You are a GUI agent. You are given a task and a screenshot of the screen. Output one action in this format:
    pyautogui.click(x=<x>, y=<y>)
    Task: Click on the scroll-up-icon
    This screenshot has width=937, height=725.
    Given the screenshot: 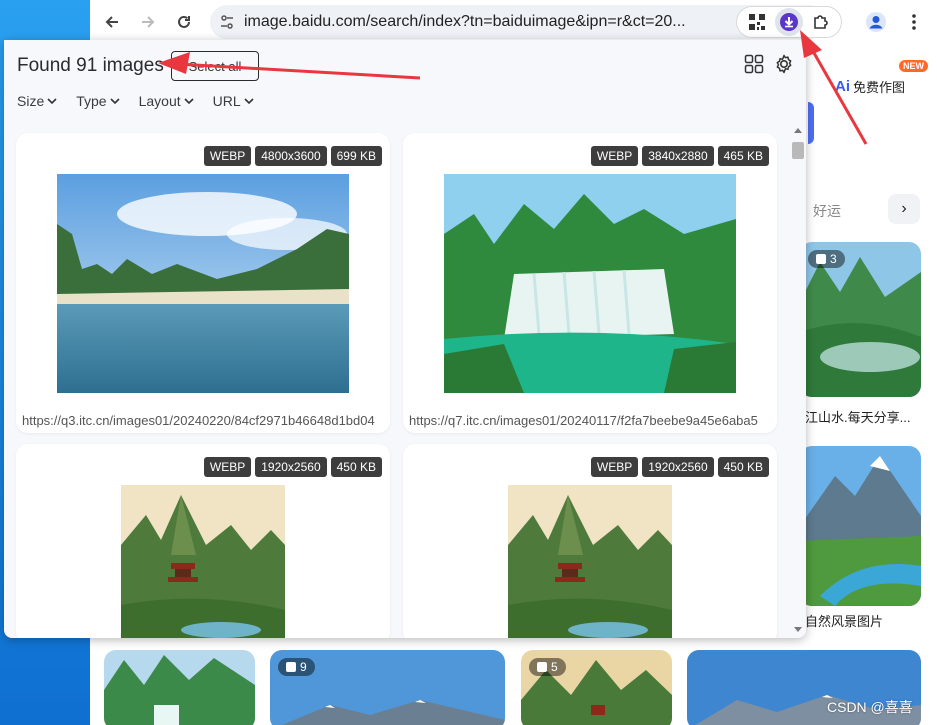 What is the action you would take?
    pyautogui.click(x=798, y=130)
    